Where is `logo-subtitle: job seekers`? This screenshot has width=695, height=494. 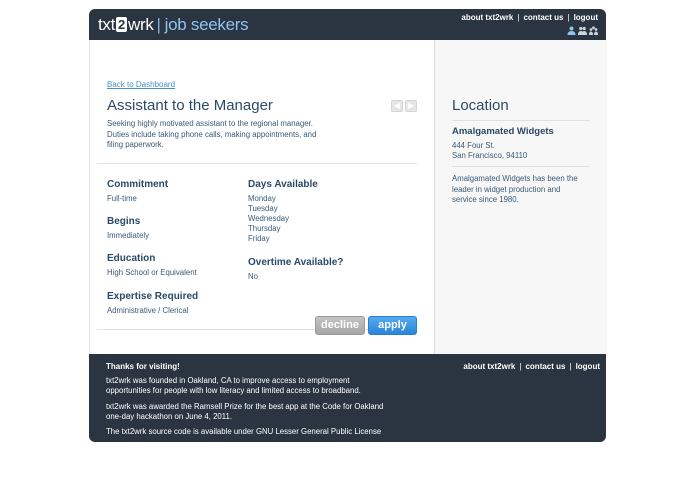
logo-subtitle: job seekers is located at coordinates (206, 24).